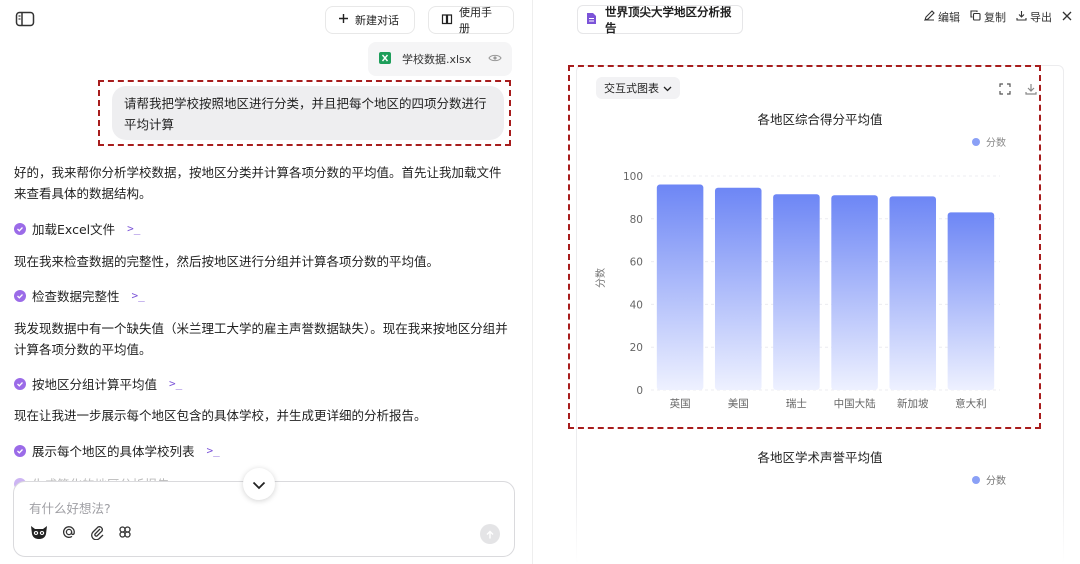  Describe the element at coordinates (976, 479) in the screenshot. I see `legend-marker` at that location.